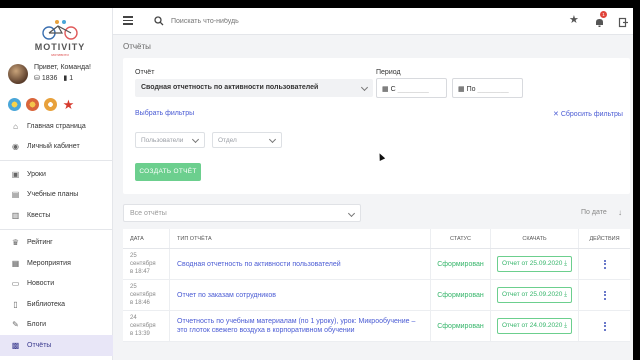 This screenshot has height=360, width=640. I want to click on reports-icon: ▩, so click(15, 345).